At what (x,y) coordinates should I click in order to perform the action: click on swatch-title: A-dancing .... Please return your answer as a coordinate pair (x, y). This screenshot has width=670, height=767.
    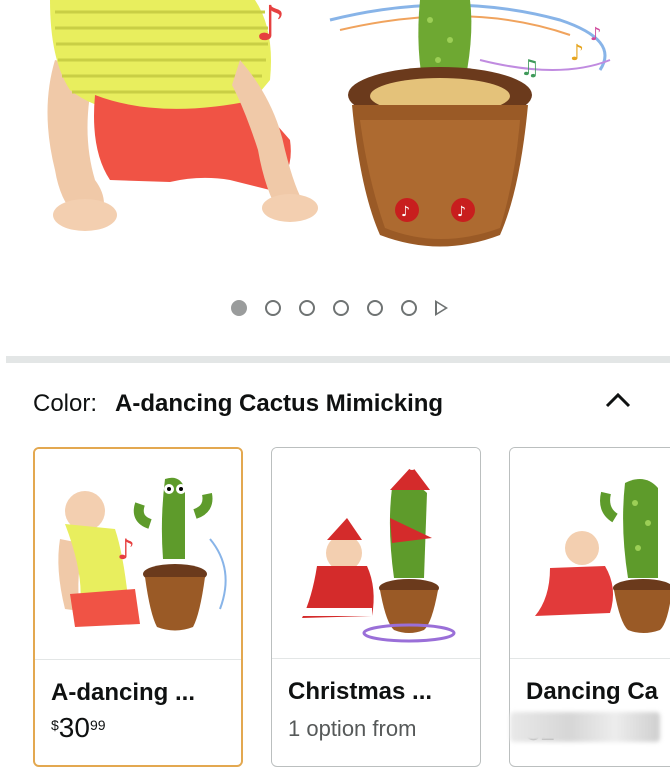
    Looking at the image, I should click on (123, 692).